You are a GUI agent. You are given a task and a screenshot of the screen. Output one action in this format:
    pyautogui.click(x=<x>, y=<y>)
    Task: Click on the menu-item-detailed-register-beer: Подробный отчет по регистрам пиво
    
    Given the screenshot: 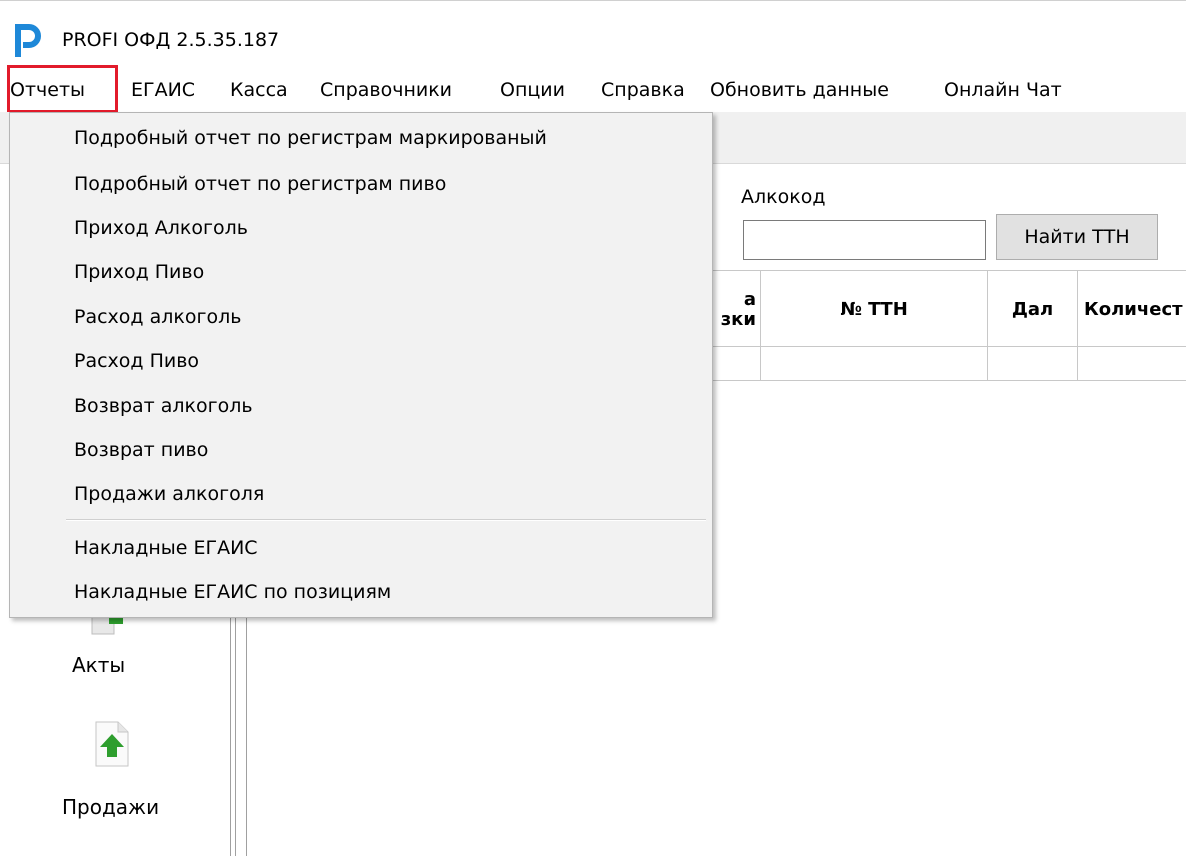 What is the action you would take?
    pyautogui.click(x=260, y=184)
    